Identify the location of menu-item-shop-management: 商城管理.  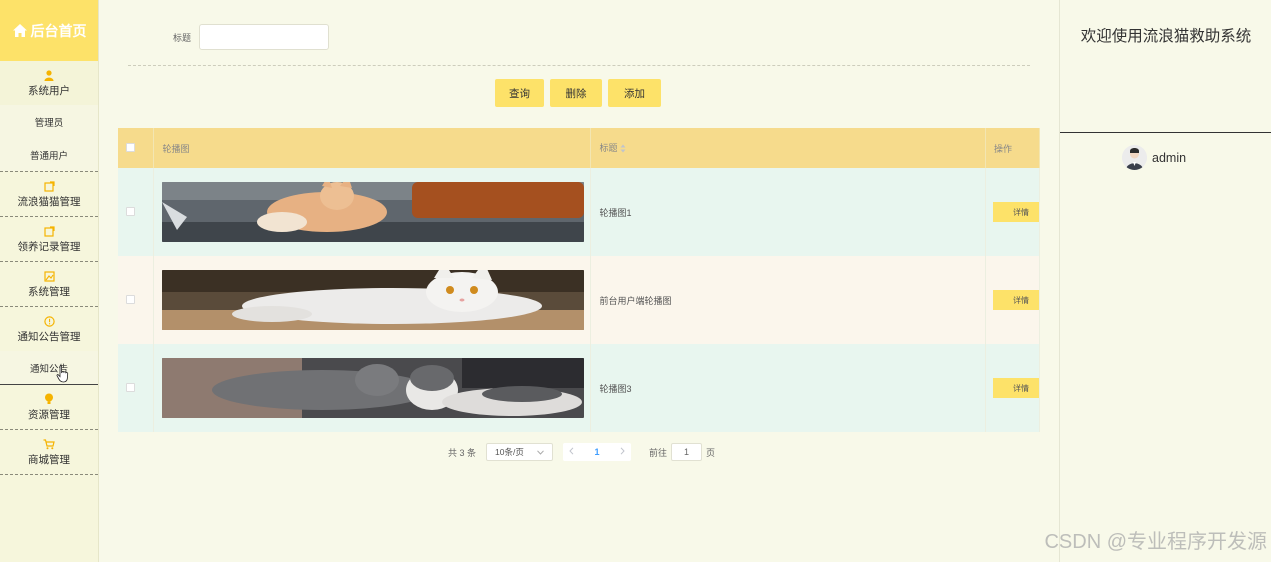
(49, 452).